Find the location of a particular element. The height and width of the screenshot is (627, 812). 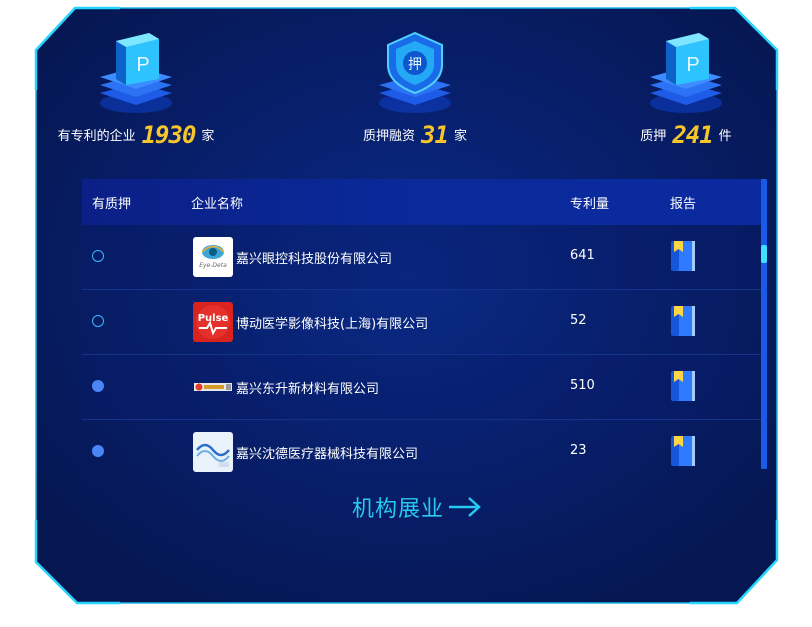

patent-count: 510 is located at coordinates (582, 385).